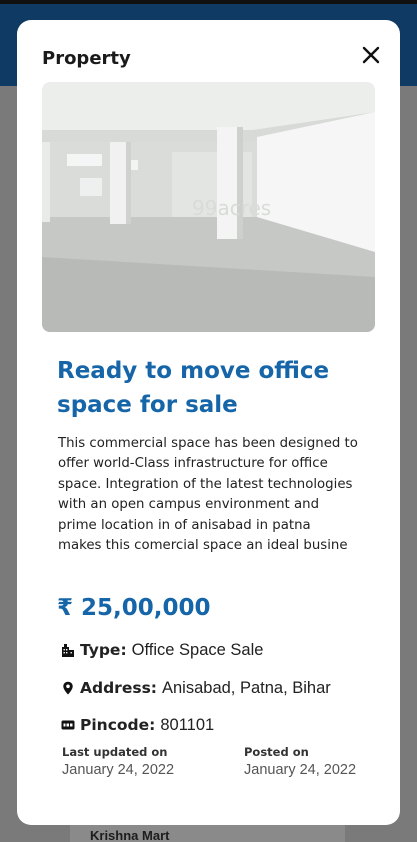 The width and height of the screenshot is (417, 842). I want to click on type-label: Type:, so click(103, 650).